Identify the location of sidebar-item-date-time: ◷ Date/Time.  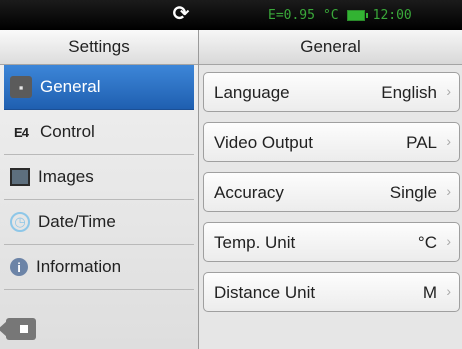
(99, 222).